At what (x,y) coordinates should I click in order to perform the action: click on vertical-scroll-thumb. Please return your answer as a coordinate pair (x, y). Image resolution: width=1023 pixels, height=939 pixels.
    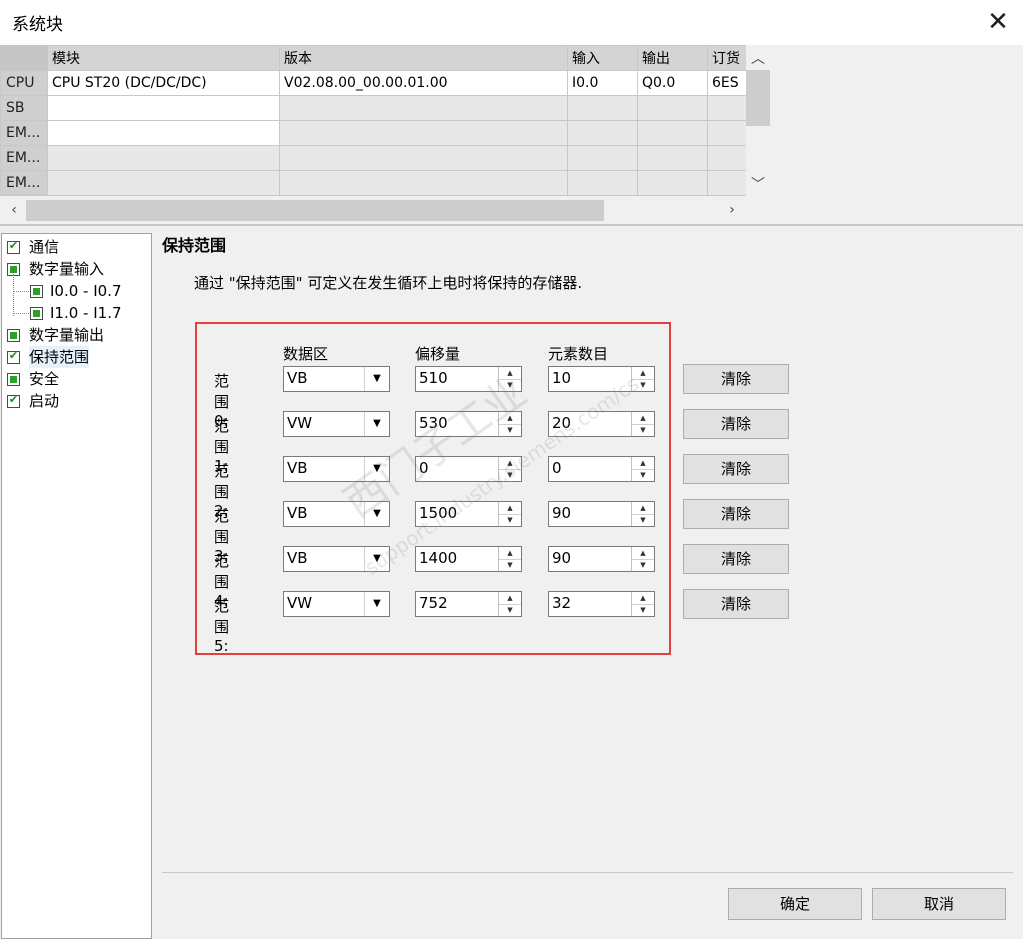
    Looking at the image, I should click on (758, 98).